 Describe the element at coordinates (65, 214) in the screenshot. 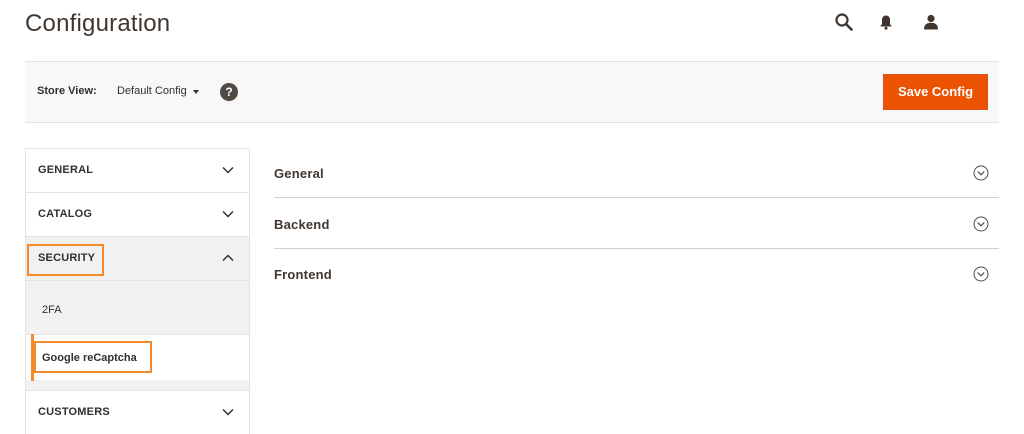

I see `sidebar-group-label: CATALOG` at that location.